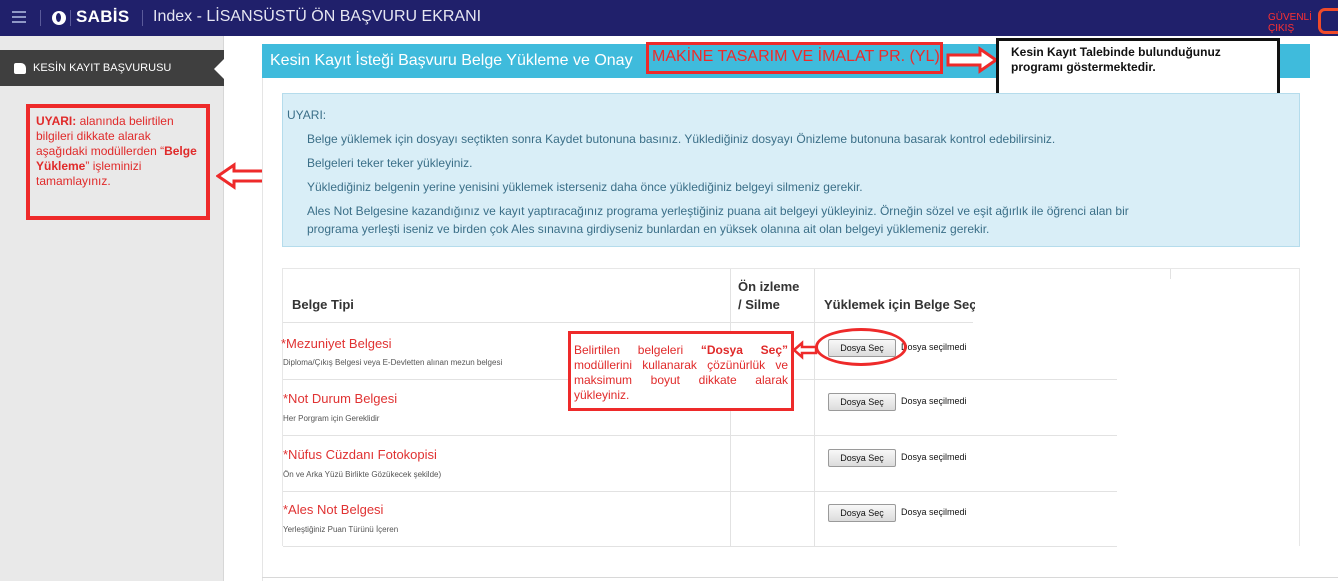  What do you see at coordinates (759, 304) in the screenshot?
I see `header-preview-line2: / Silme` at bounding box center [759, 304].